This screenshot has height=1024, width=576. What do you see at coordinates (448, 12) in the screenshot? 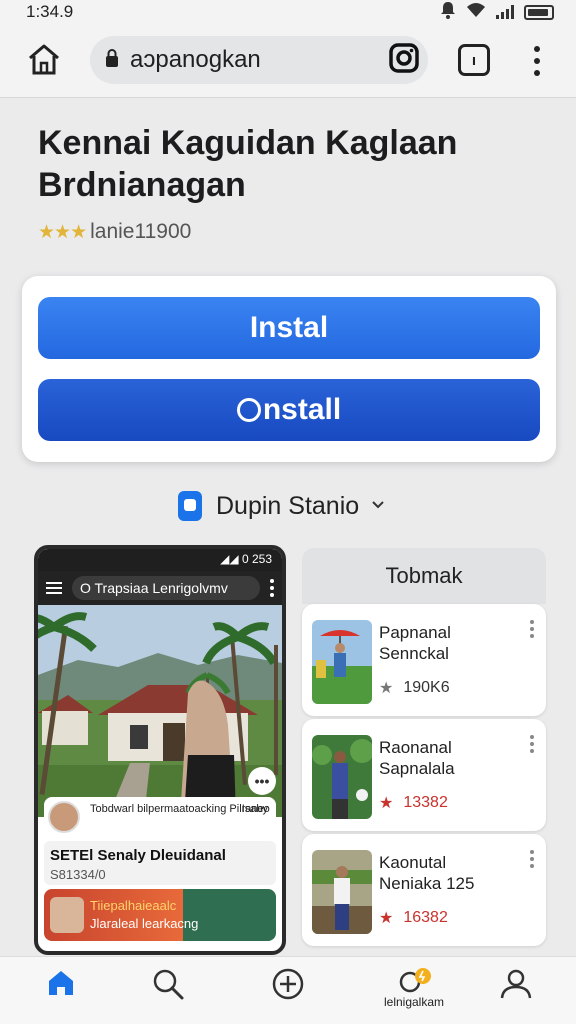
I see `notification-icon` at bounding box center [448, 12].